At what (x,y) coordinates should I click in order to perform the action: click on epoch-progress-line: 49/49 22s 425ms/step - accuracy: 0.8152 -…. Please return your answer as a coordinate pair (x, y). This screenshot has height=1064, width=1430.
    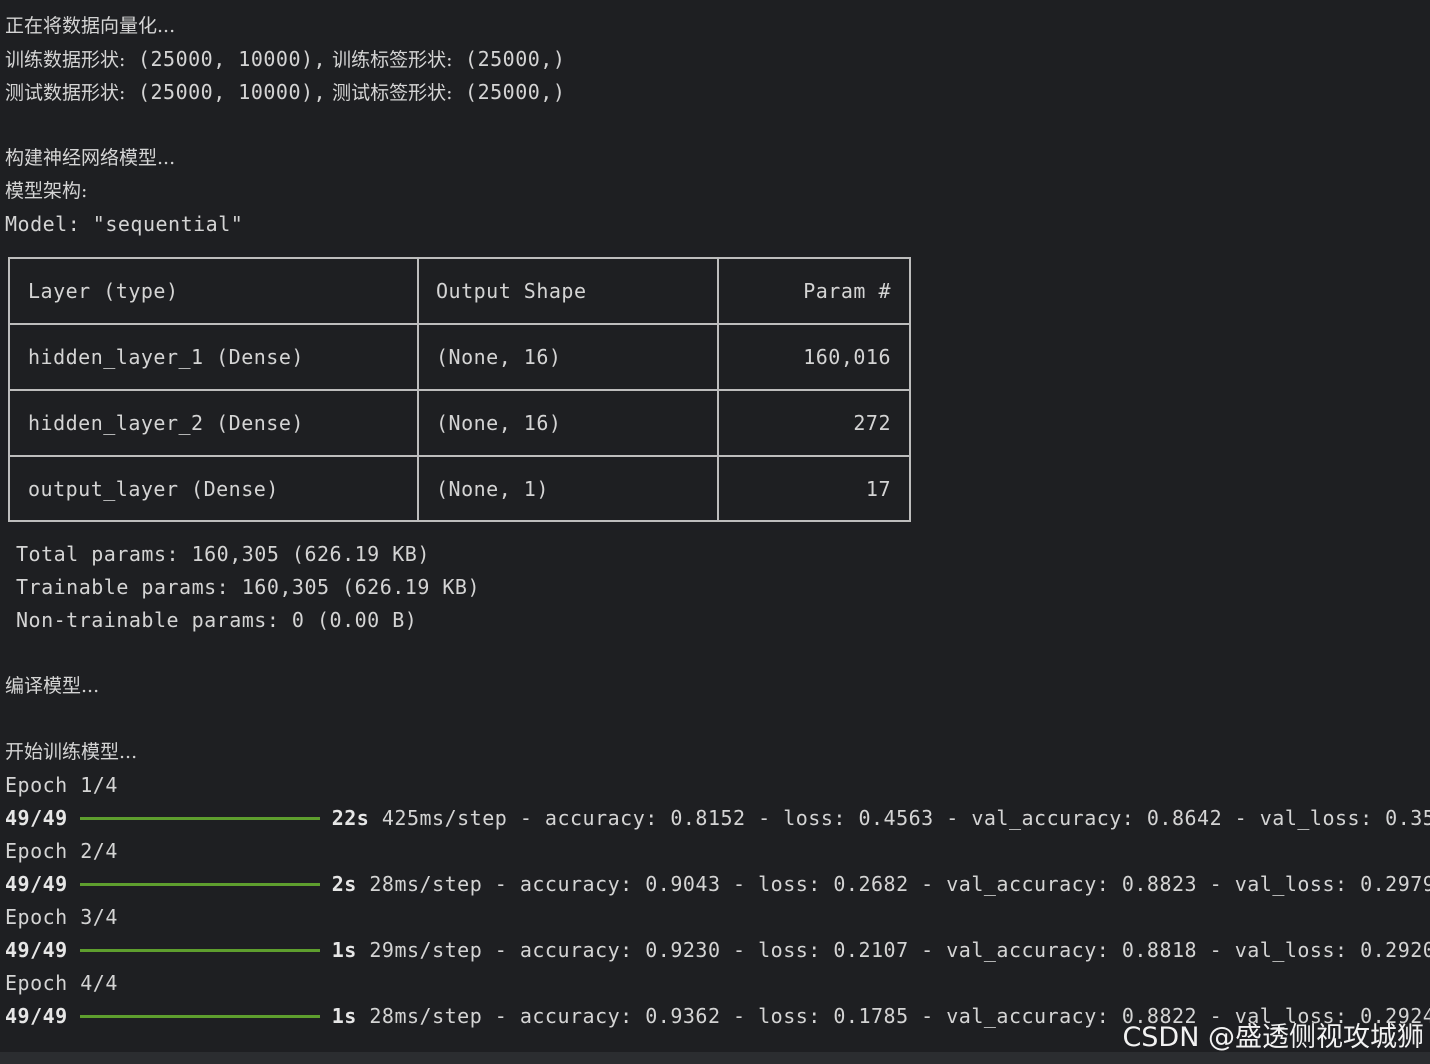
    Looking at the image, I should click on (717, 818).